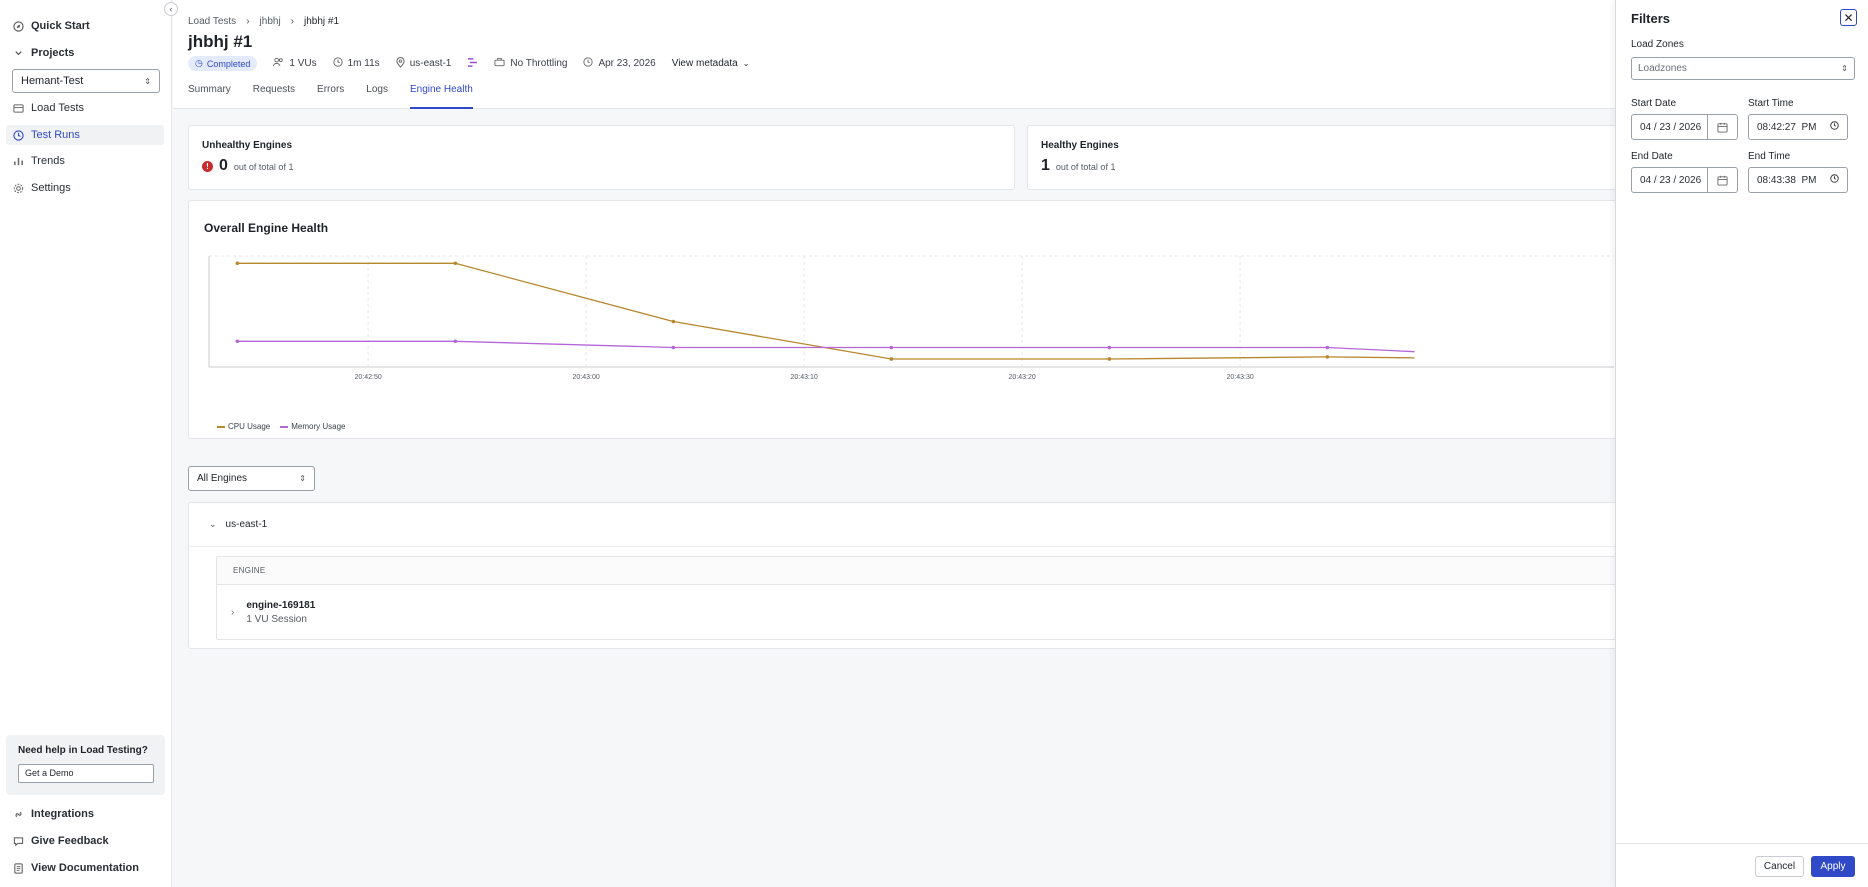  I want to click on legend-label: CPU Usage, so click(249, 426).